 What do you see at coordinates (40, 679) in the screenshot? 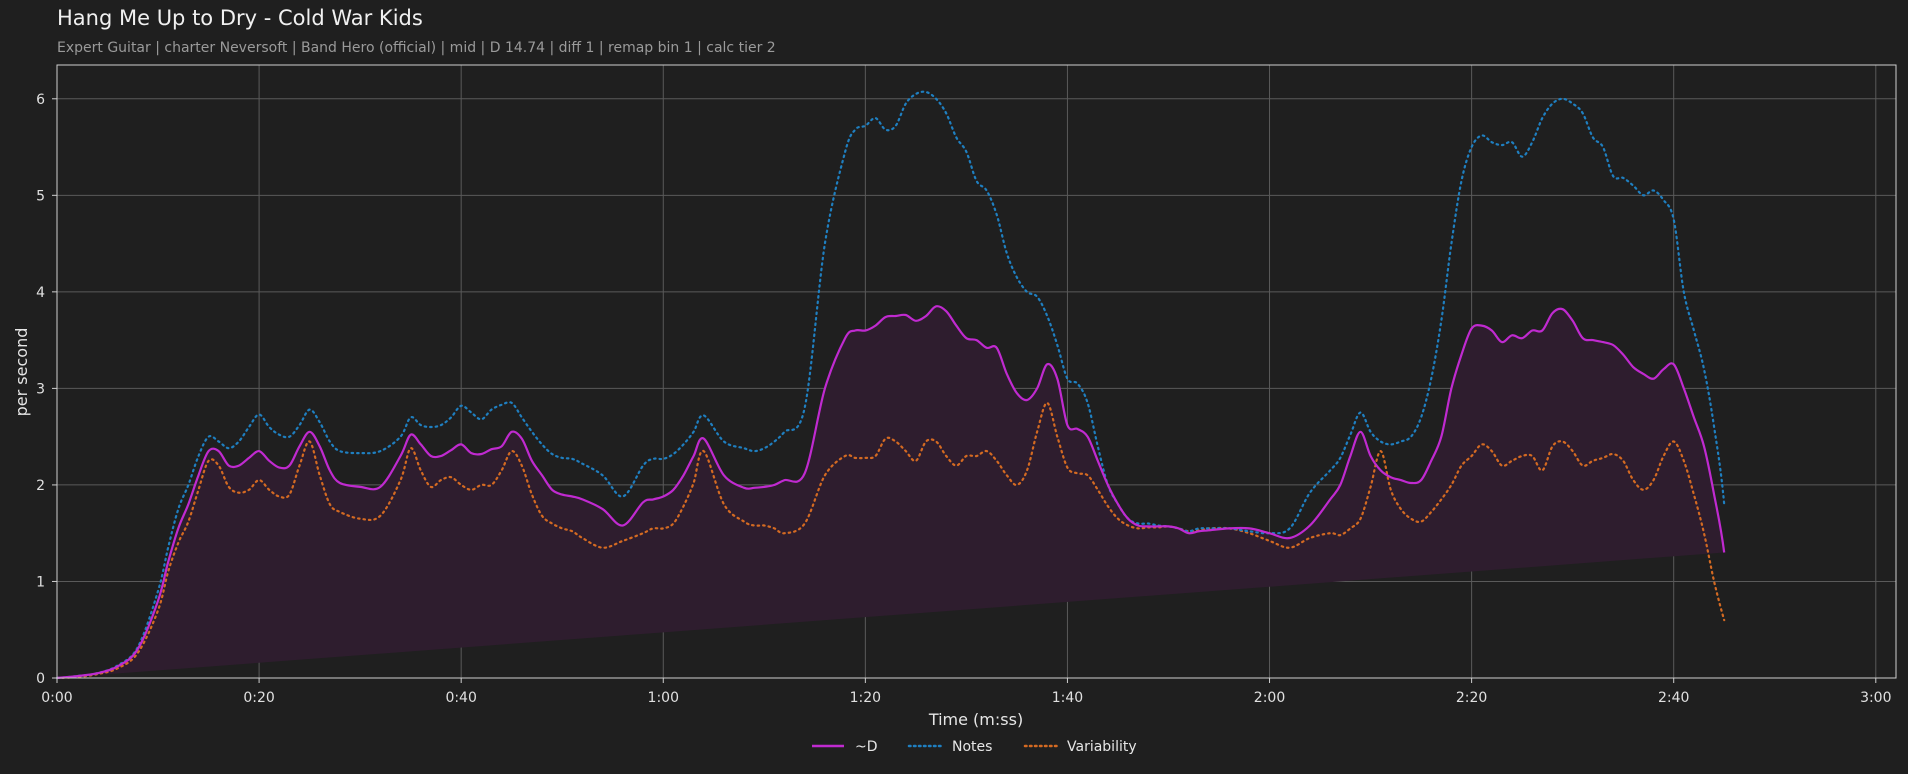
I see `y-tick-label: 0` at bounding box center [40, 679].